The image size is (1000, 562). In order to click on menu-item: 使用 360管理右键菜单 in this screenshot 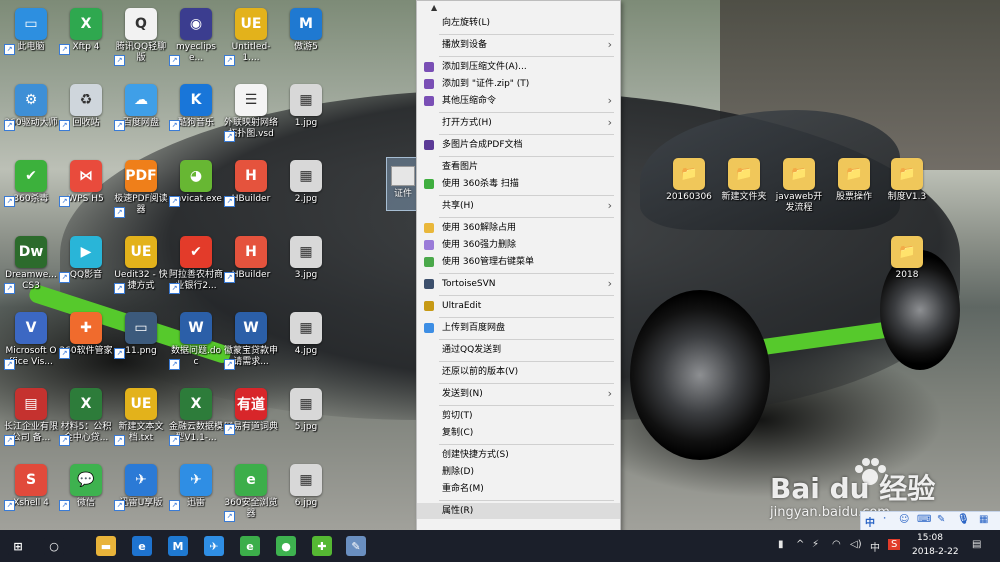, I will do `click(518, 262)`.